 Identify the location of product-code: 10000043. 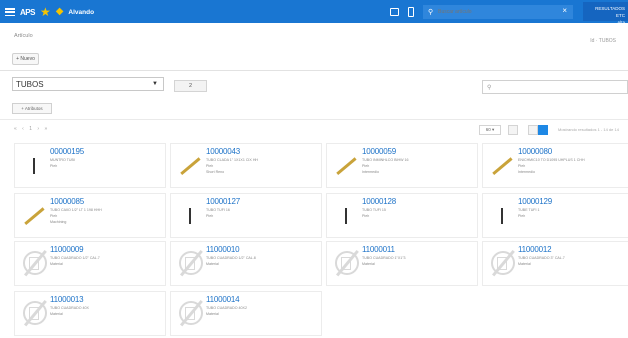
(223, 151).